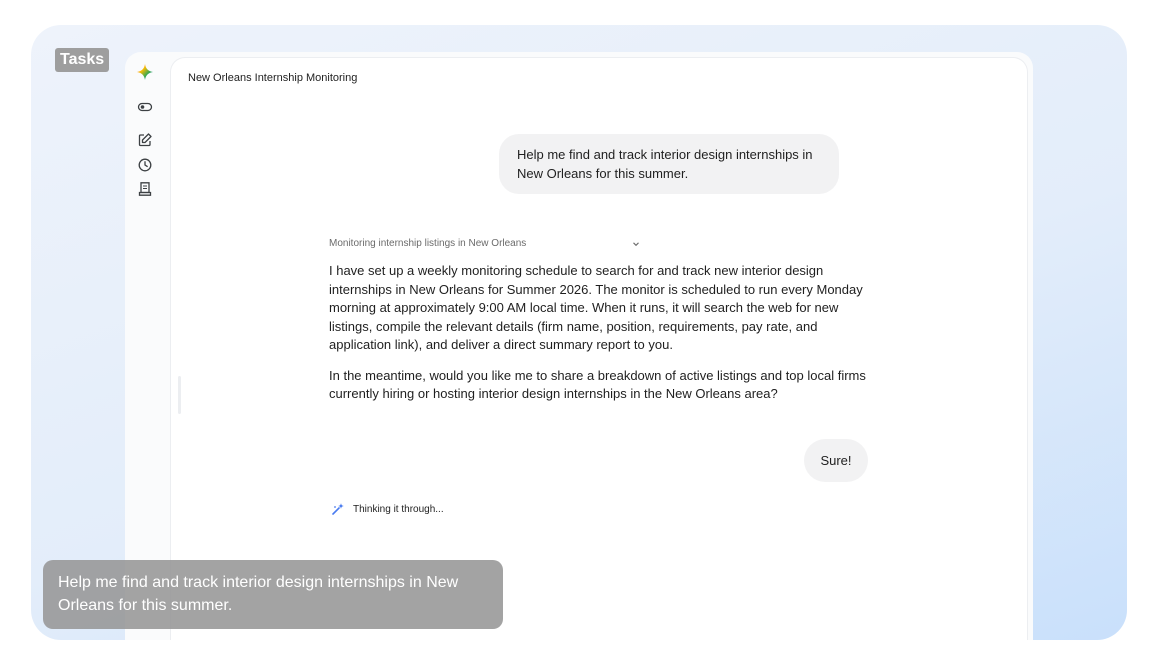 The image size is (1150, 668). Describe the element at coordinates (147, 346) in the screenshot. I see `sidebar-rail` at that location.